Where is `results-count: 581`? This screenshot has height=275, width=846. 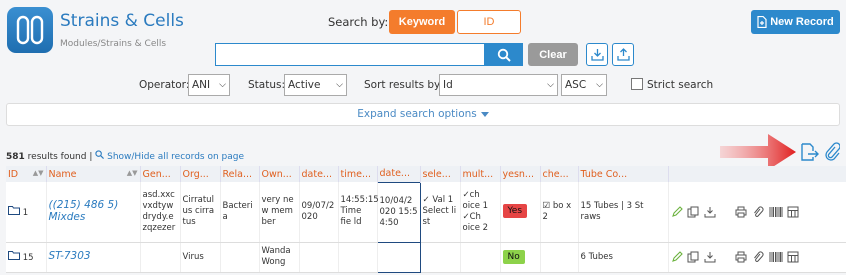
results-count: 581 is located at coordinates (15, 157).